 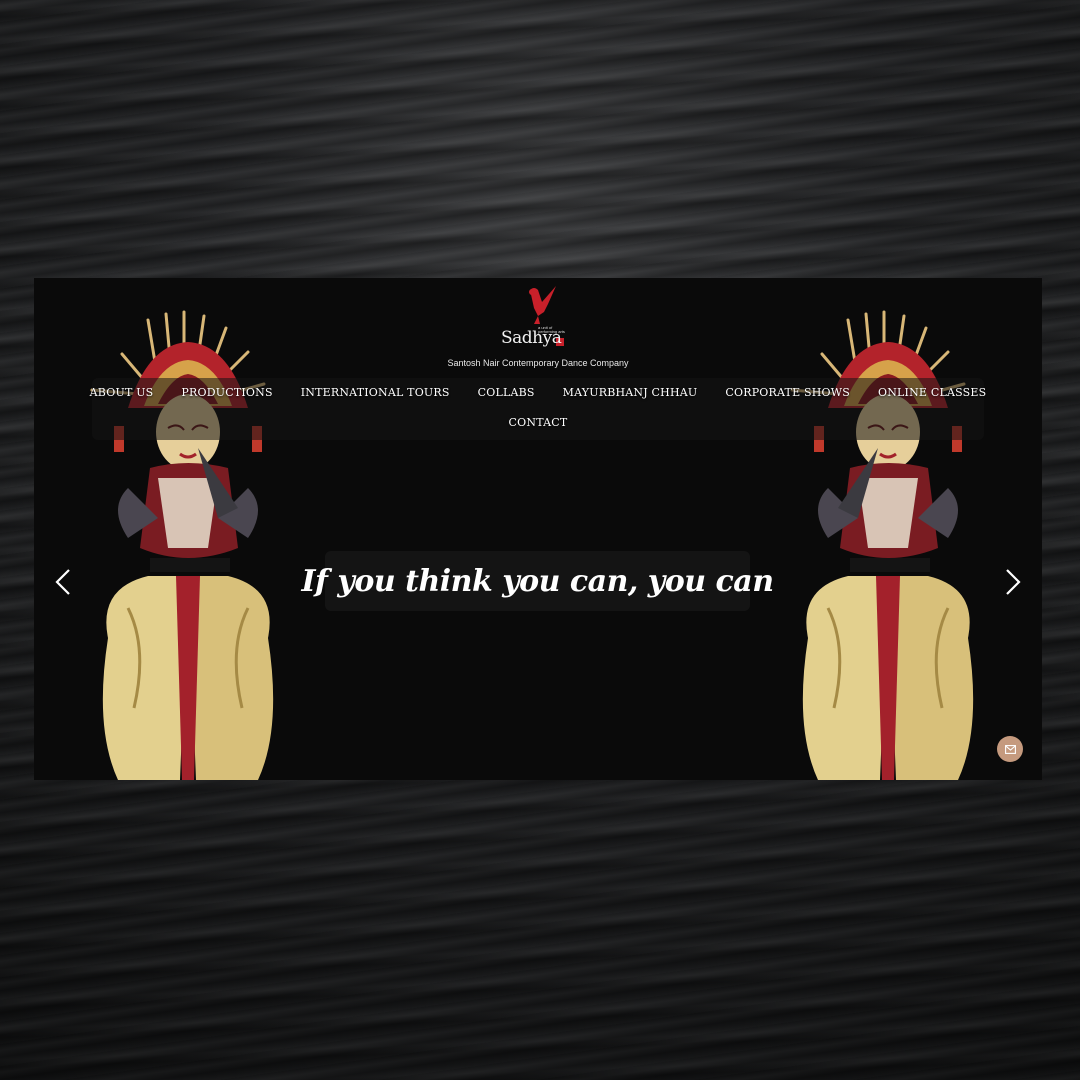 I want to click on slider-next-button, so click(x=1012, y=582).